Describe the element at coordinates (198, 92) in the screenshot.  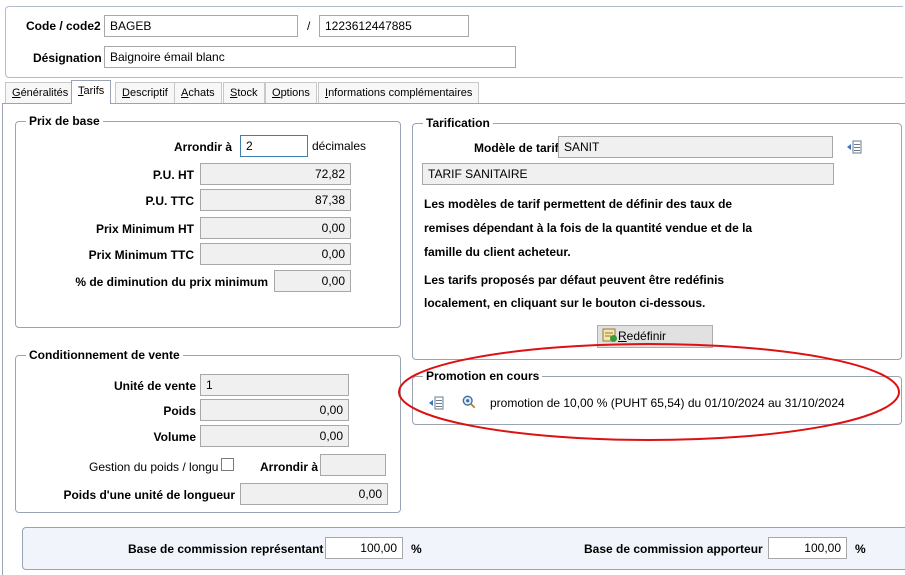
I see `tab-achats: Achats` at that location.